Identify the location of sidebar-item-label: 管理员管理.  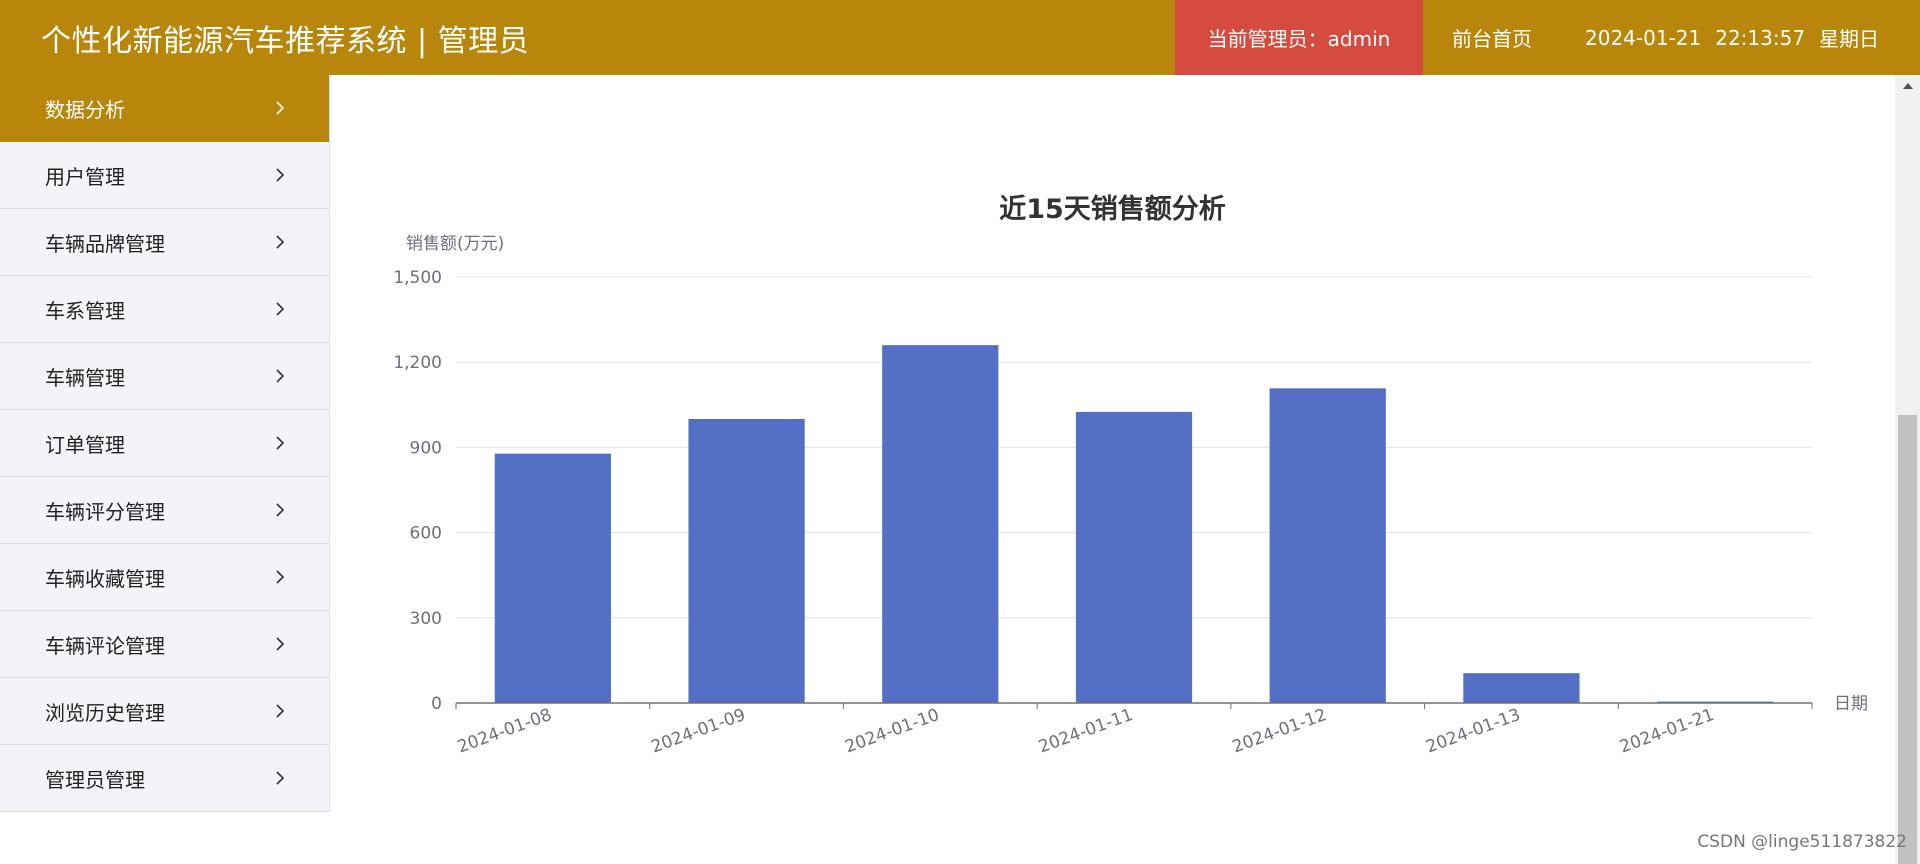
(95, 779).